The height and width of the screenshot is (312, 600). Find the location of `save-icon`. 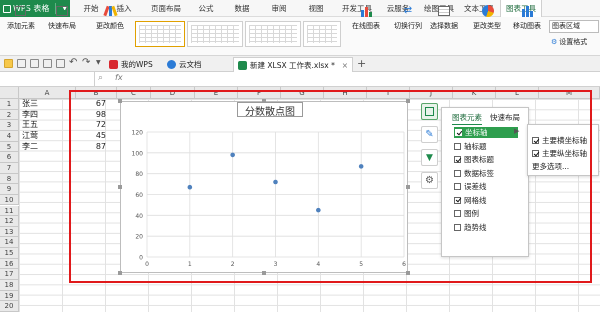

save-icon is located at coordinates (34, 63).